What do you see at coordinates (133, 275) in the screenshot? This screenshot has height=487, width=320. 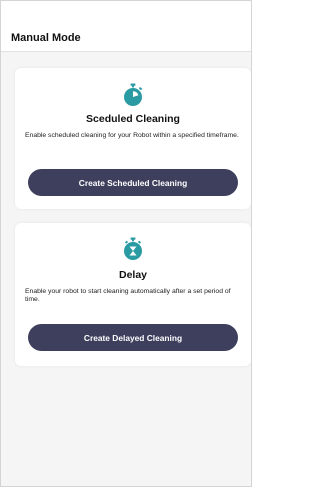 I see `delay-title: Delay` at bounding box center [133, 275].